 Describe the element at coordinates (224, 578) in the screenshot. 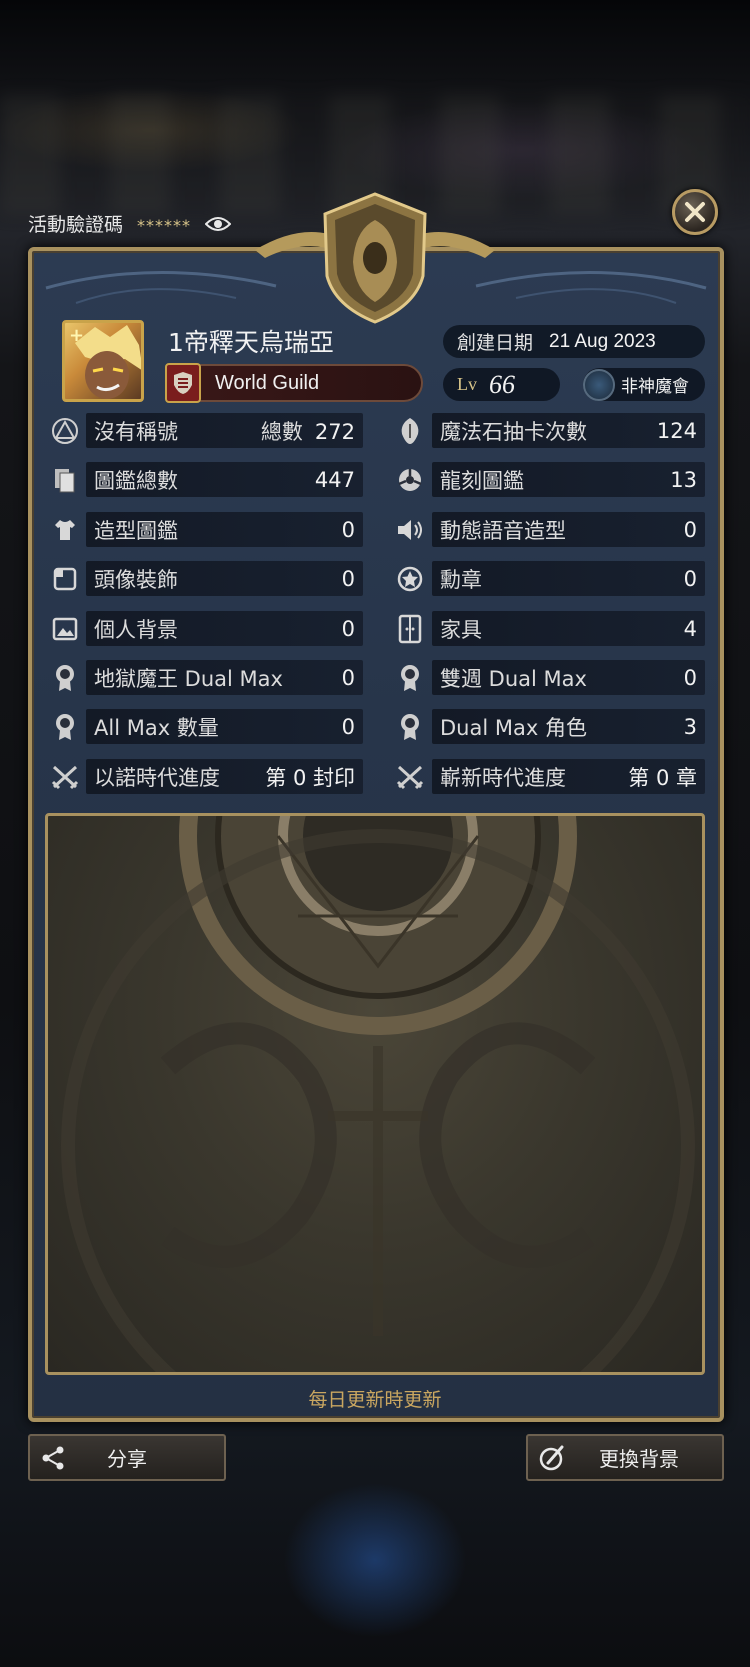

I see `left-stat-row: 頭像裝飾 0` at that location.